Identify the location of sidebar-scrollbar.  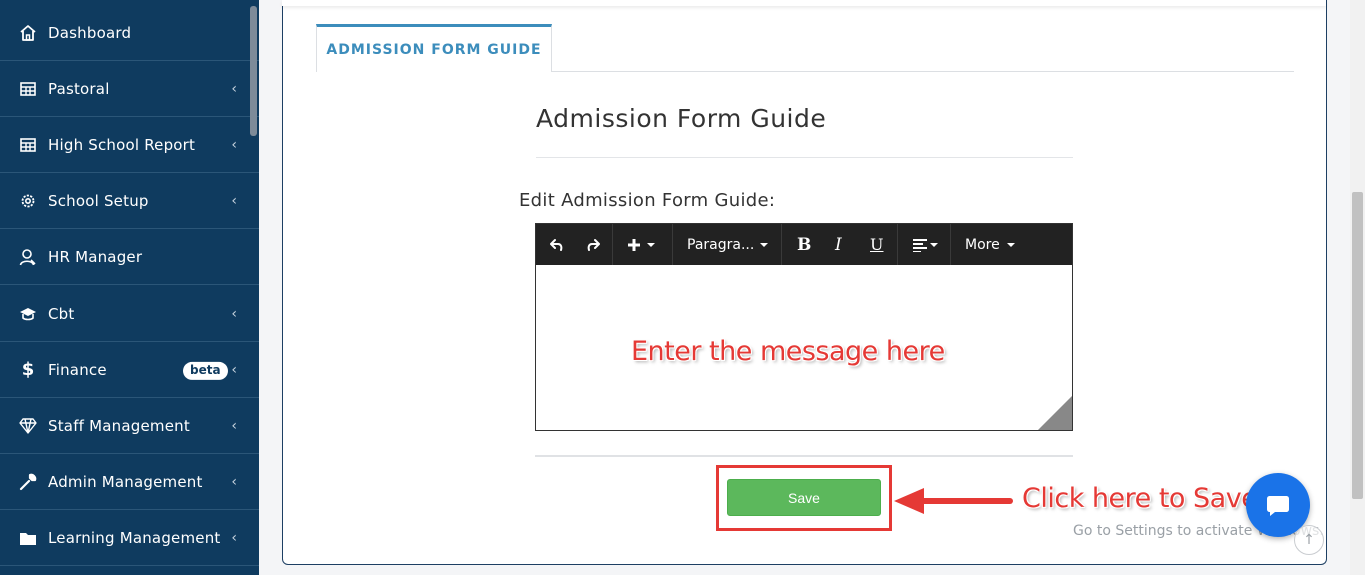
(253, 71).